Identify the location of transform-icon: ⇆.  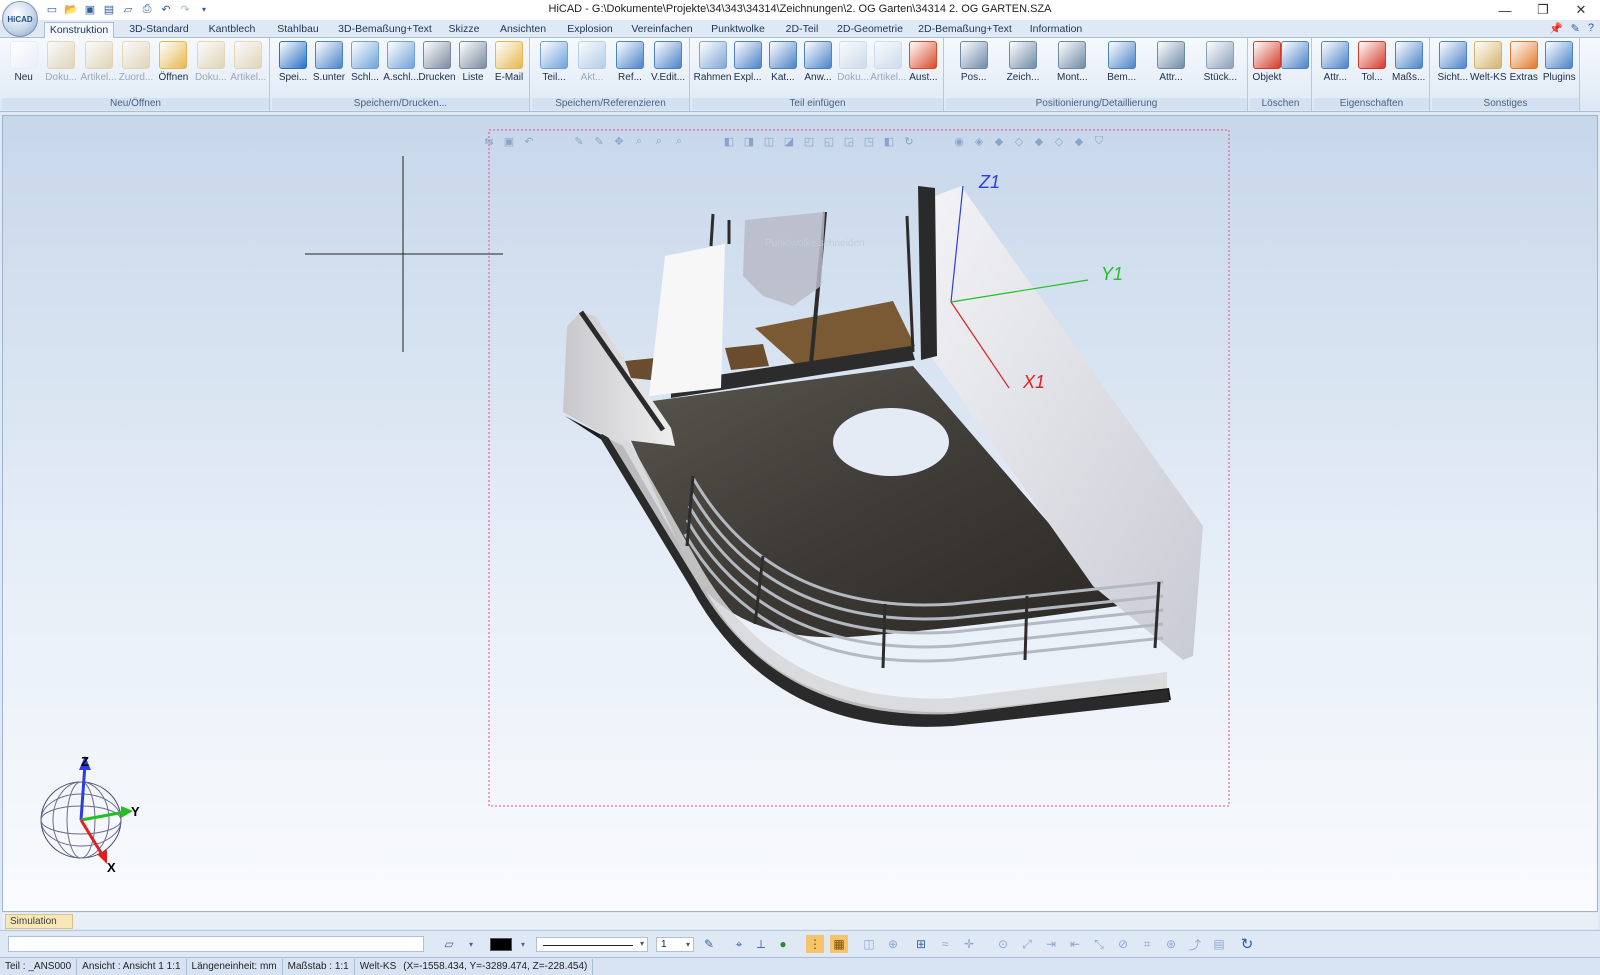
(489, 141).